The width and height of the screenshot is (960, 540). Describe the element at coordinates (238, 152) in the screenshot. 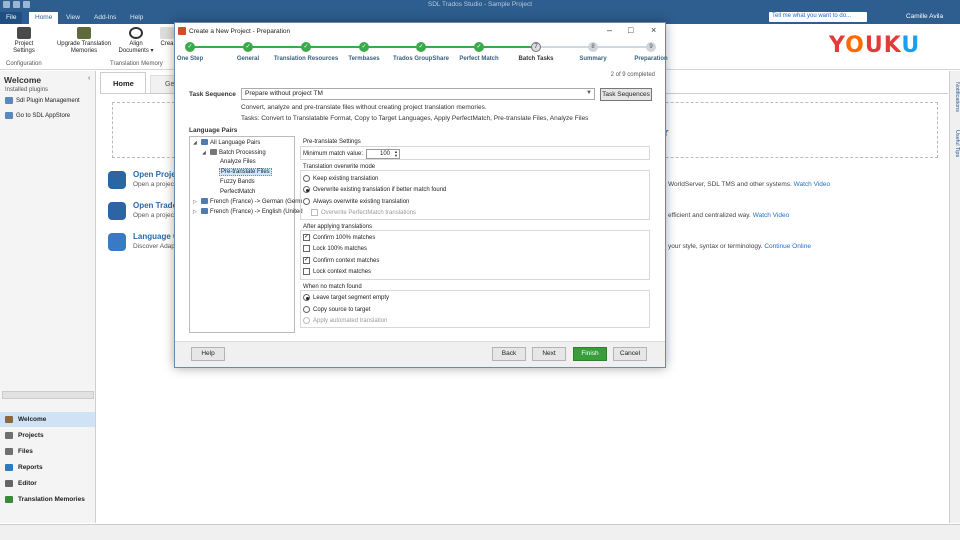

I see `tree-item-batch-processing: Batch Processing` at that location.